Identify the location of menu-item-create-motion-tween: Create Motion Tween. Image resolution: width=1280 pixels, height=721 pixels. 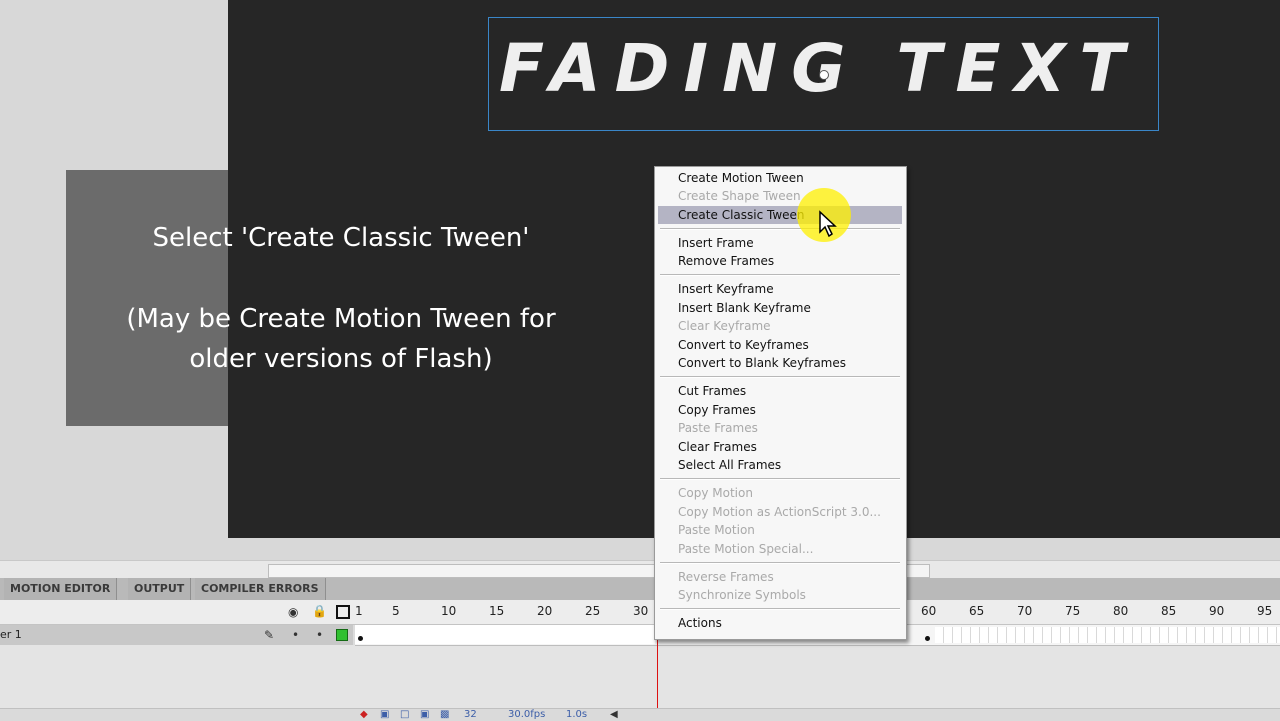
(780, 178).